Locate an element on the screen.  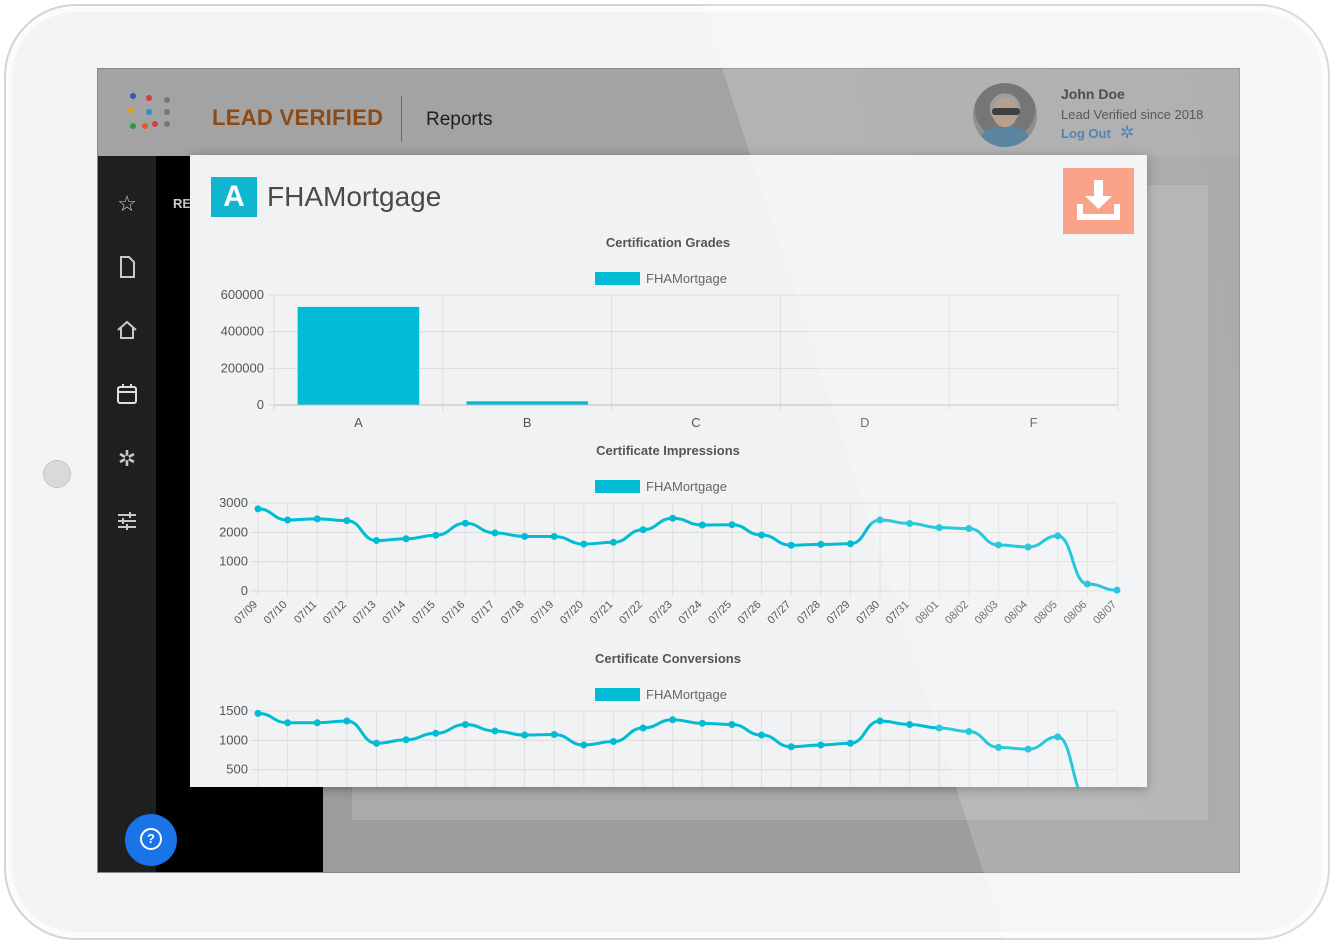
x-tick-label: 08/03 is located at coordinates (987, 613).